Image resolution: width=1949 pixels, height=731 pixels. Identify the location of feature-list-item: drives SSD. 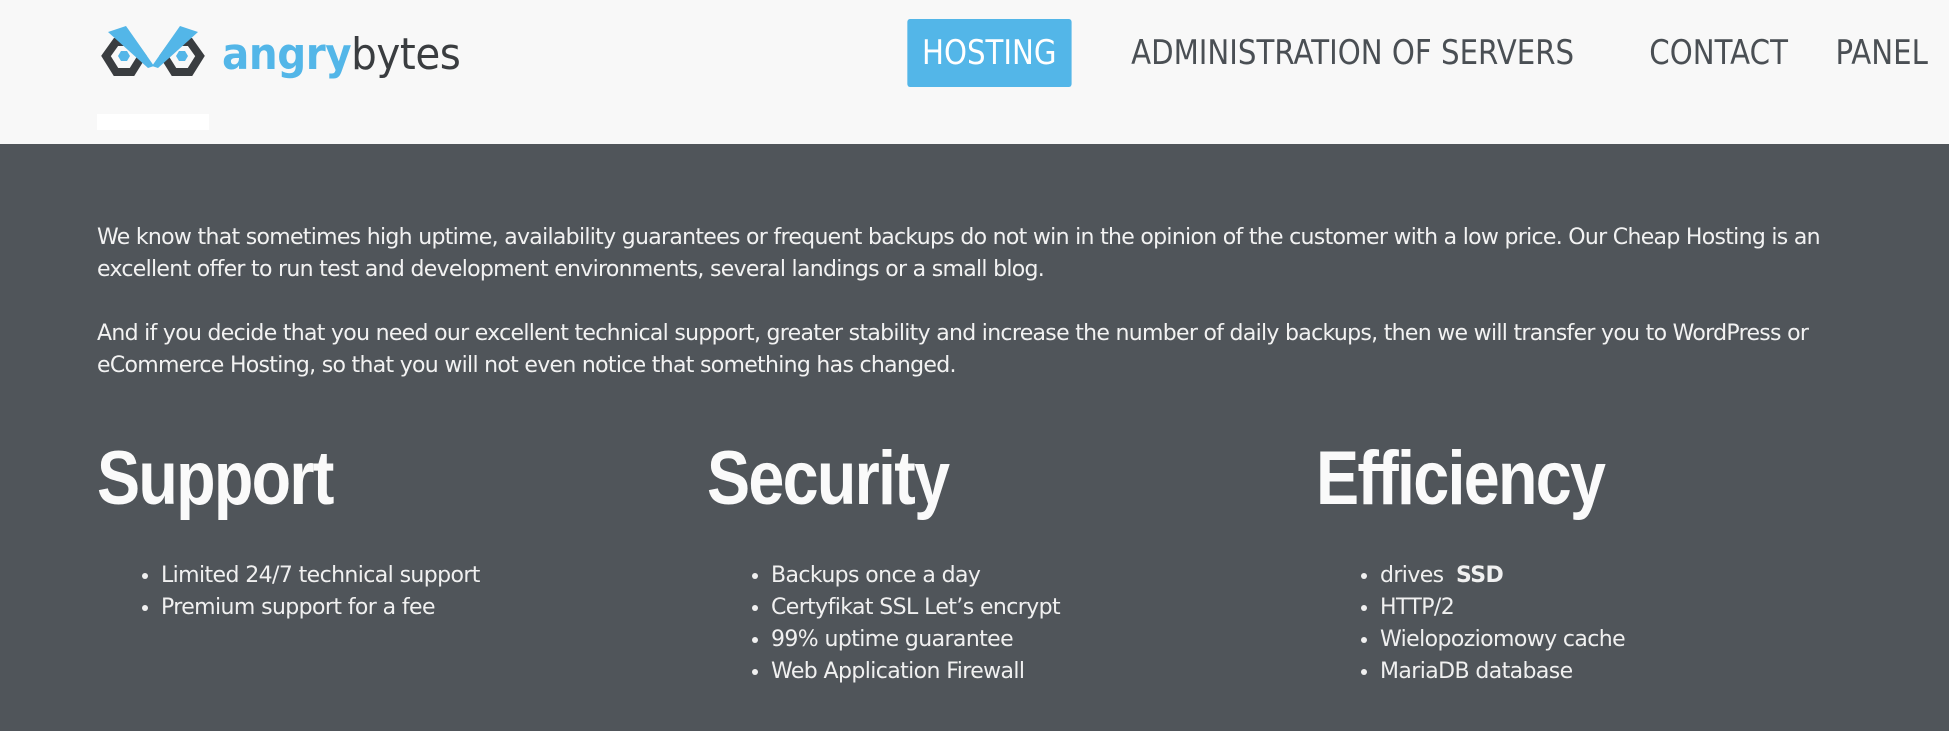
(1648, 576).